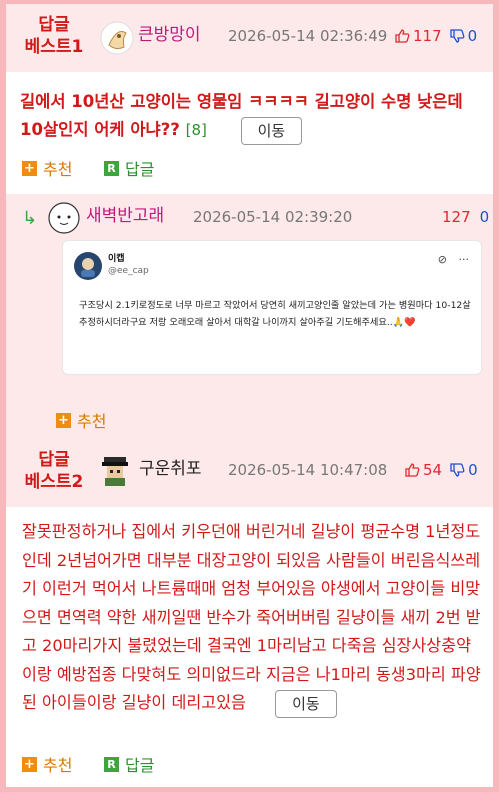 The width and height of the screenshot is (499, 792). Describe the element at coordinates (196, 130) in the screenshot. I see `reply-count: [8]` at that location.